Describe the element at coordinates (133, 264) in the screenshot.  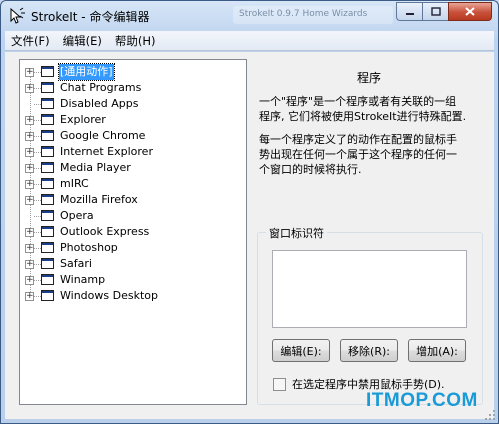
I see `tree-item: + Safari` at that location.